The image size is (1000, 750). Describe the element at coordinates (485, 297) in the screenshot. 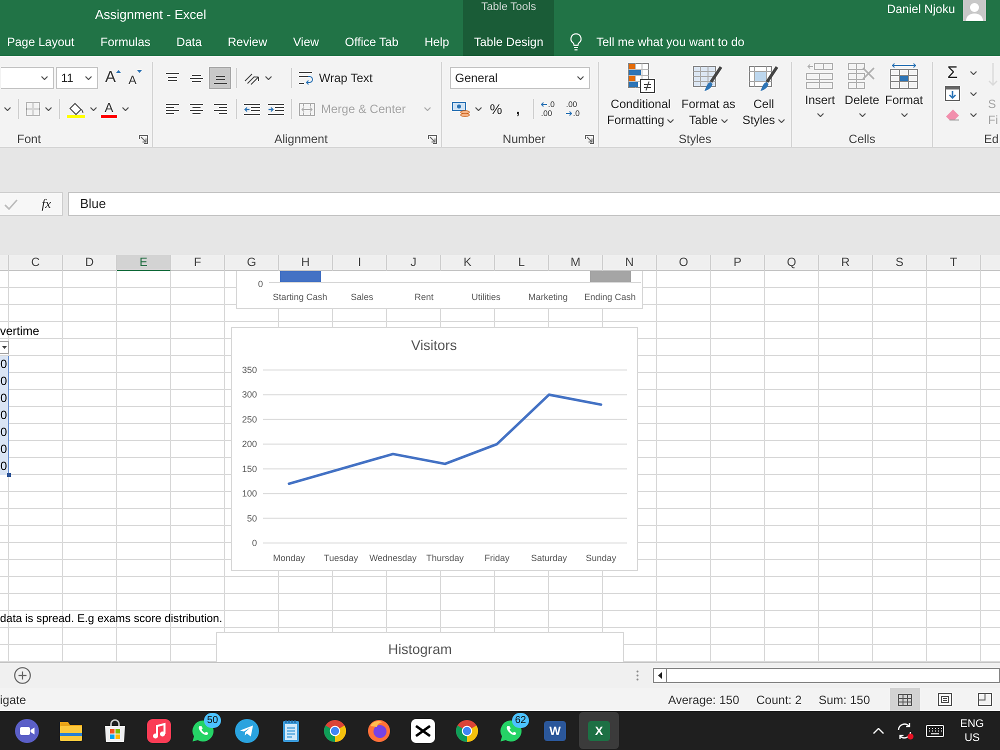

I see `category-label: Utilities` at that location.